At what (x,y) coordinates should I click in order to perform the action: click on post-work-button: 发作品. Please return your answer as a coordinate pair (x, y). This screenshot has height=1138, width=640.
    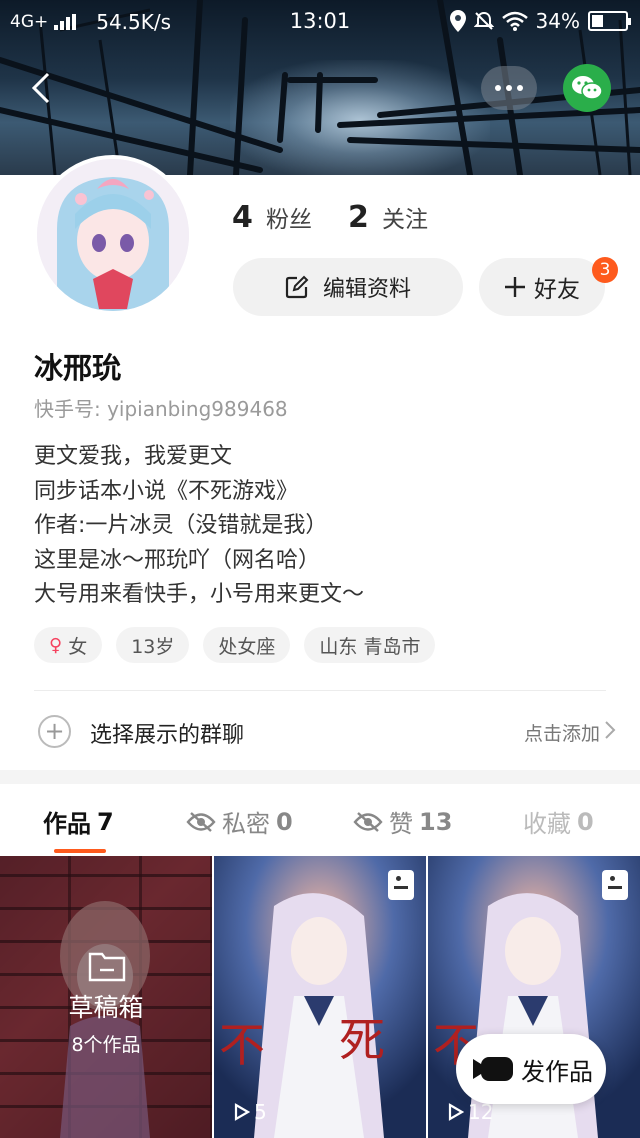
    Looking at the image, I should click on (531, 1069).